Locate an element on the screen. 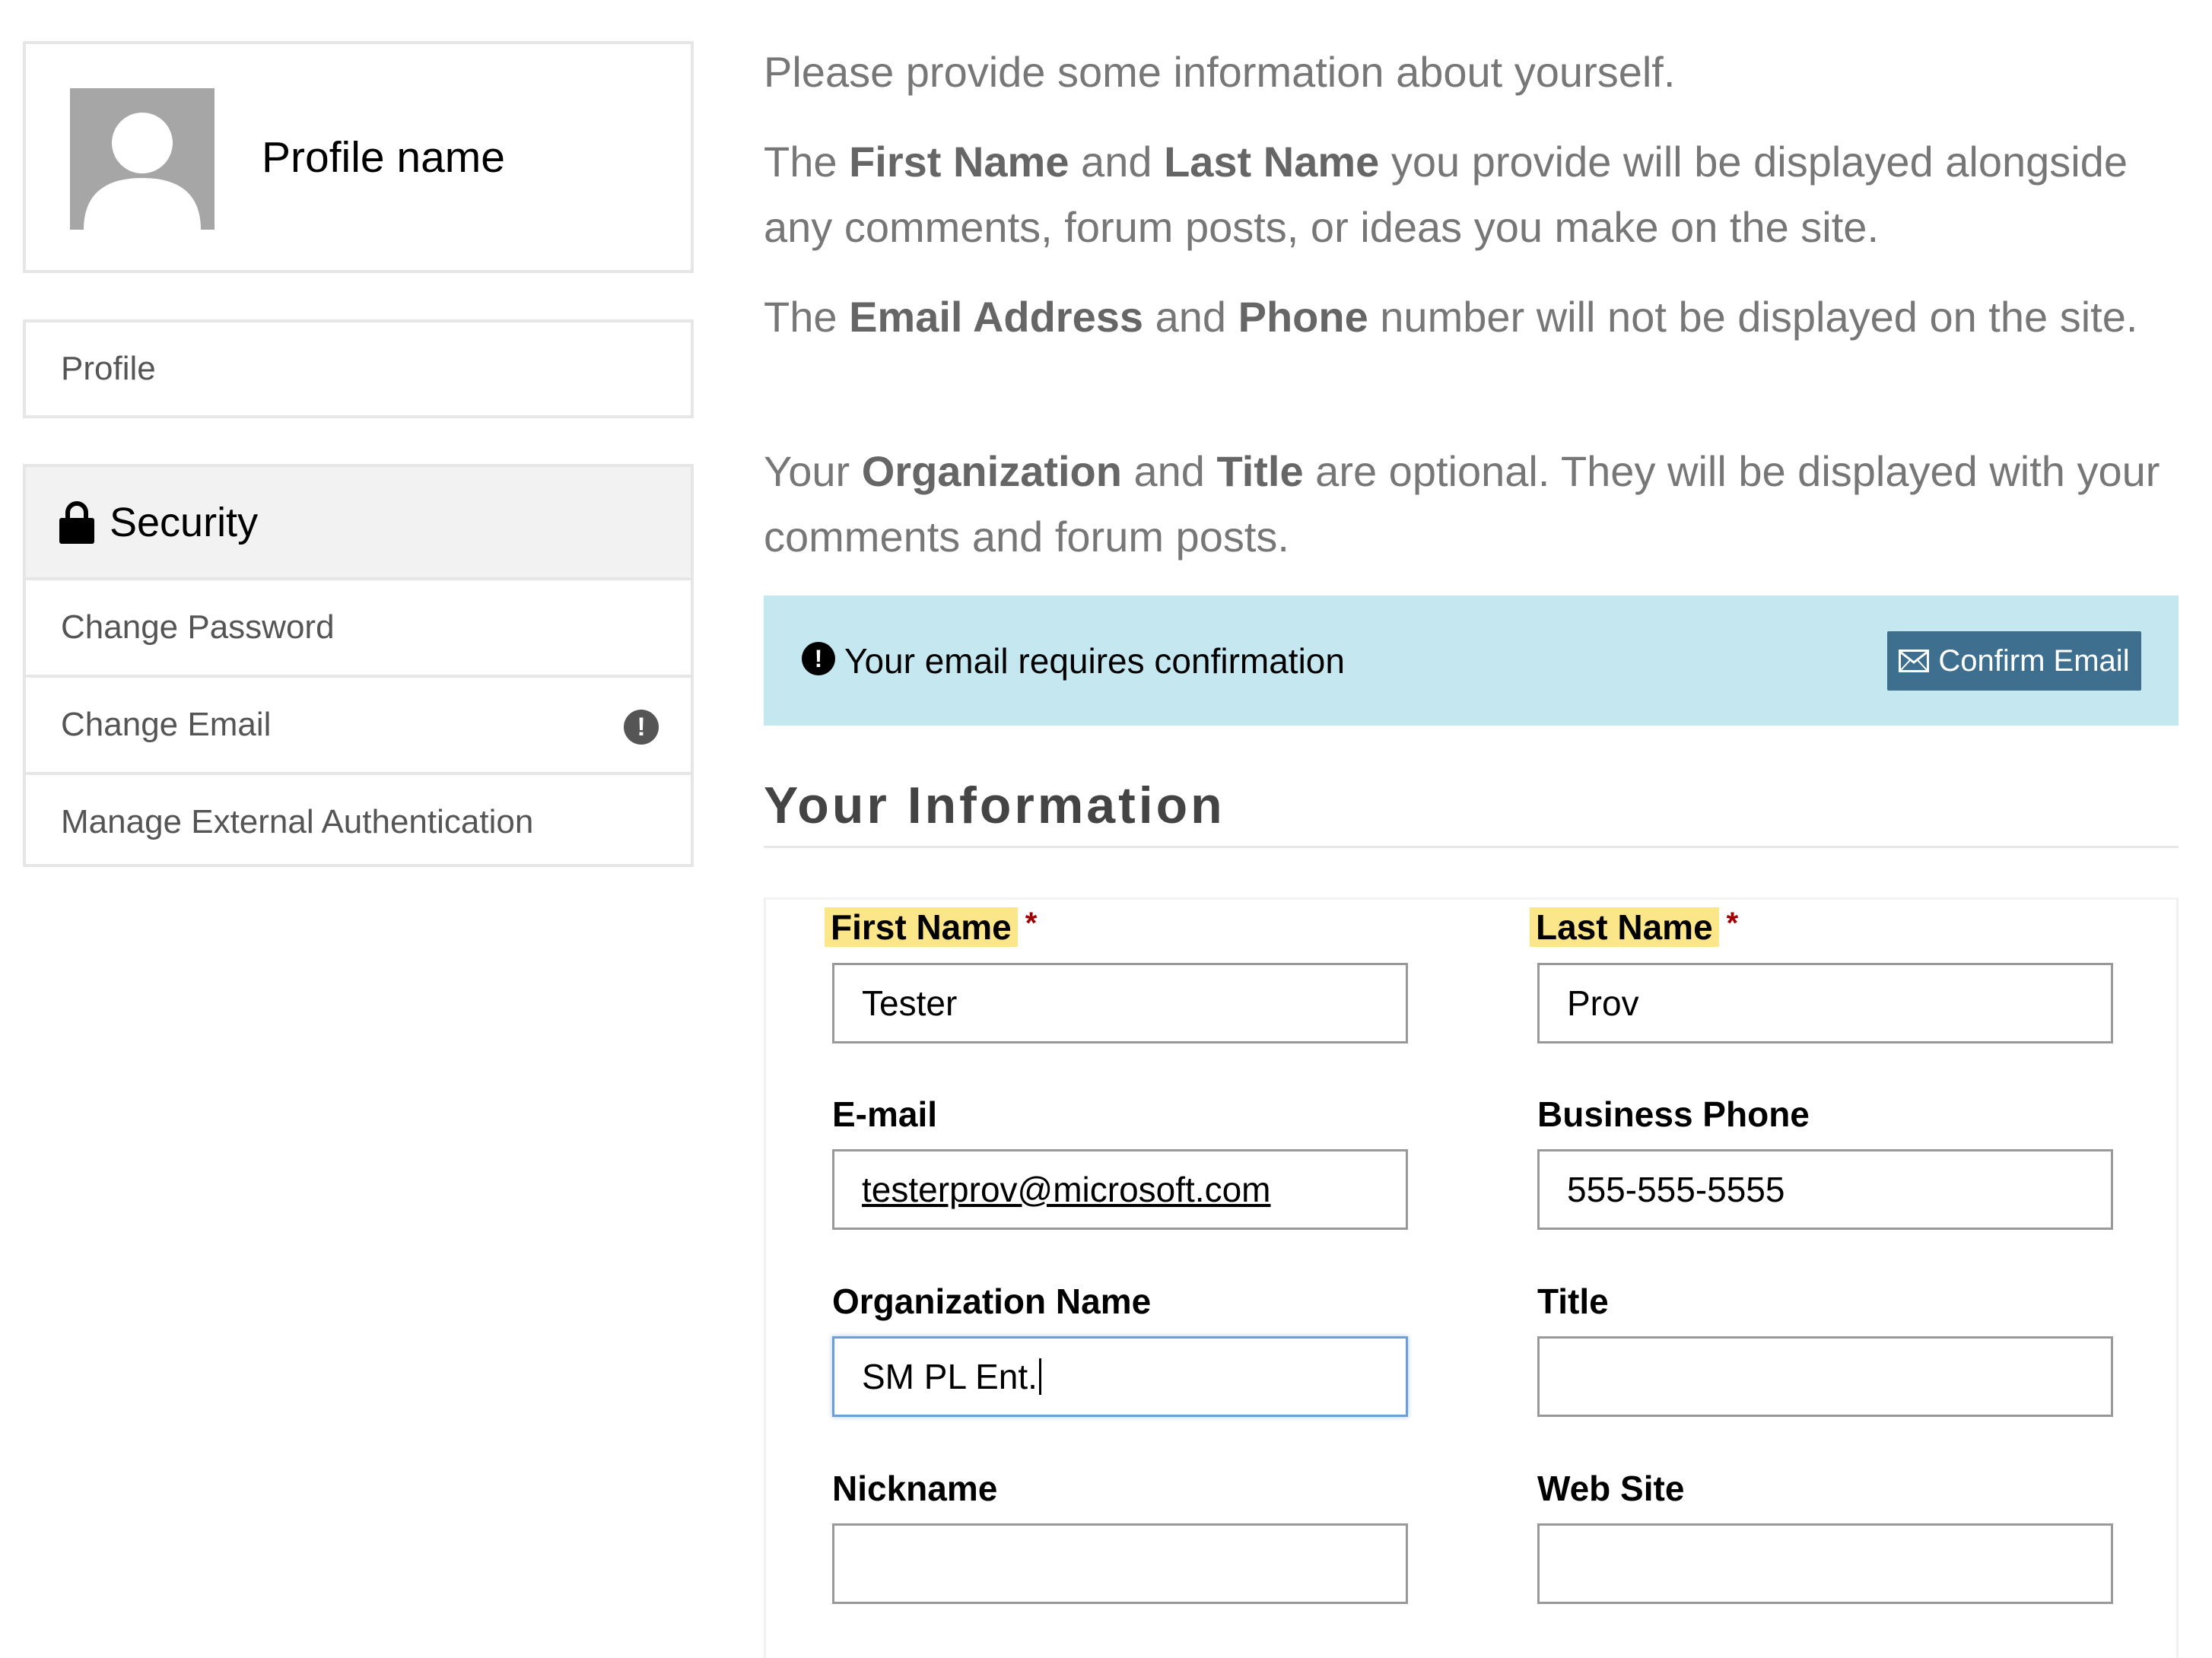  sidebar-item-manage-external-auth: Manage External Authentication is located at coordinates (358, 821).